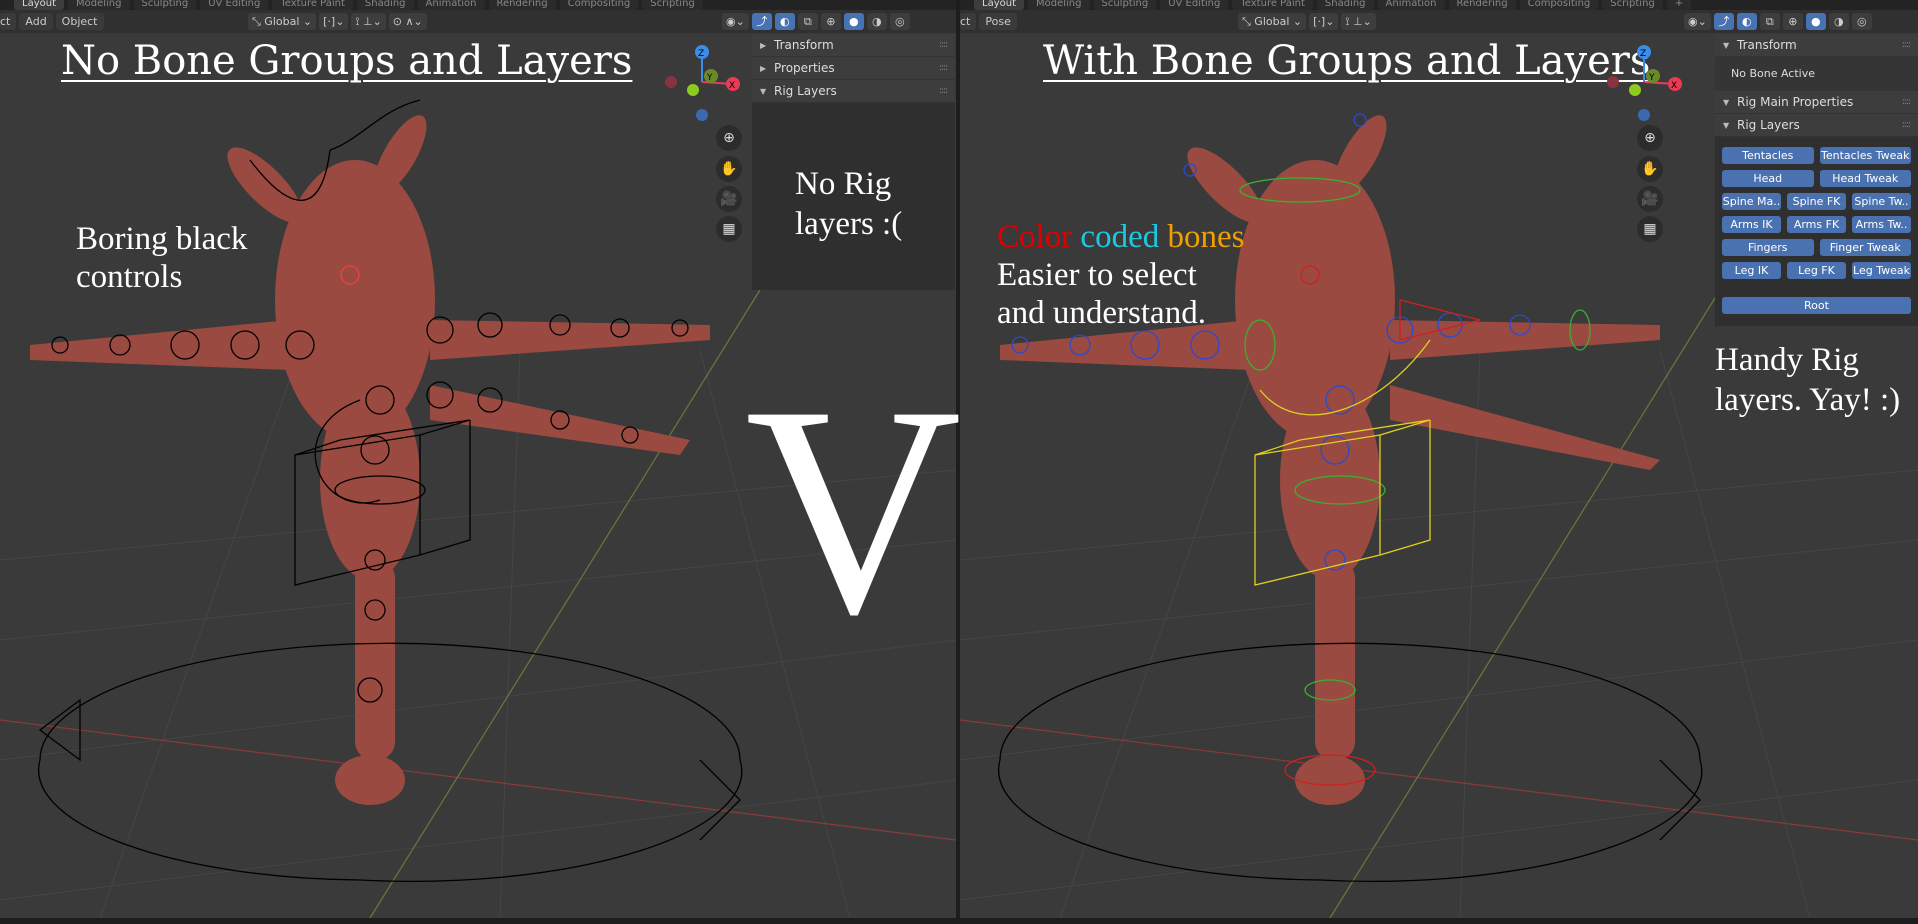 The width and height of the screenshot is (1918, 924). Describe the element at coordinates (1881, 224) in the screenshot. I see `layer-button-arms-tweak: Arms Tw..` at that location.